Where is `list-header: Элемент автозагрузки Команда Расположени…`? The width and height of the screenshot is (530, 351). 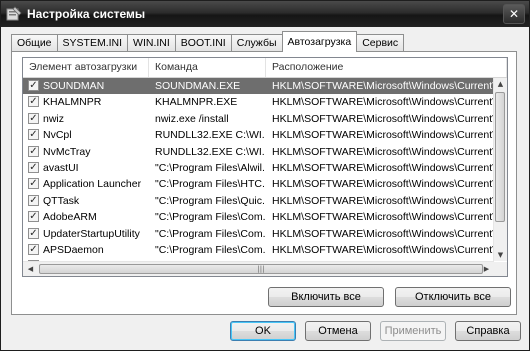
list-header: Элемент автозагрузки Команда Расположени… is located at coordinates (265, 68).